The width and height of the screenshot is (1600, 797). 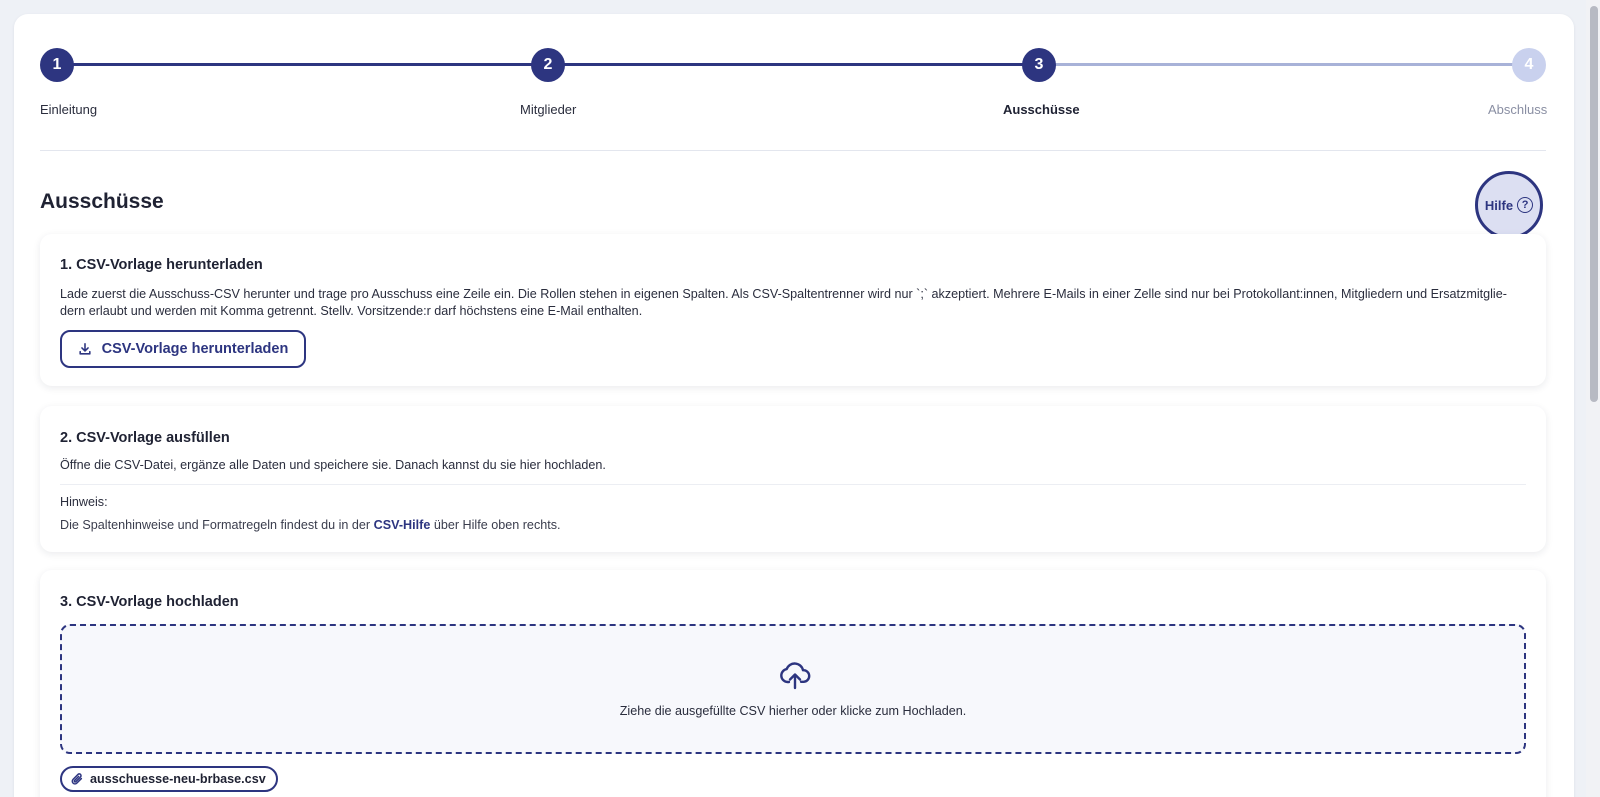 I want to click on csv-help-link: CSV-Hilfe, so click(x=402, y=525).